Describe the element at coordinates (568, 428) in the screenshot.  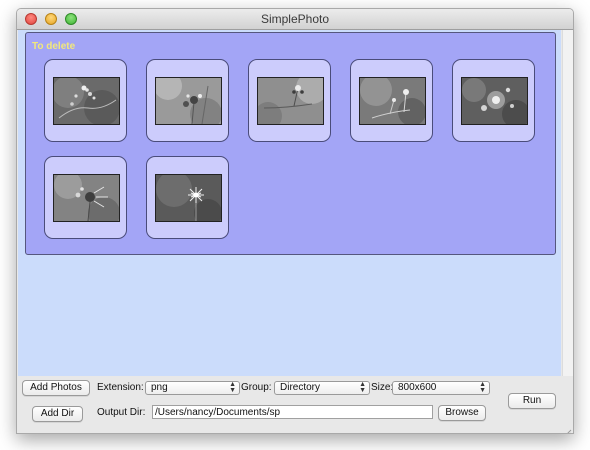
I see `resize-grip-icon` at that location.